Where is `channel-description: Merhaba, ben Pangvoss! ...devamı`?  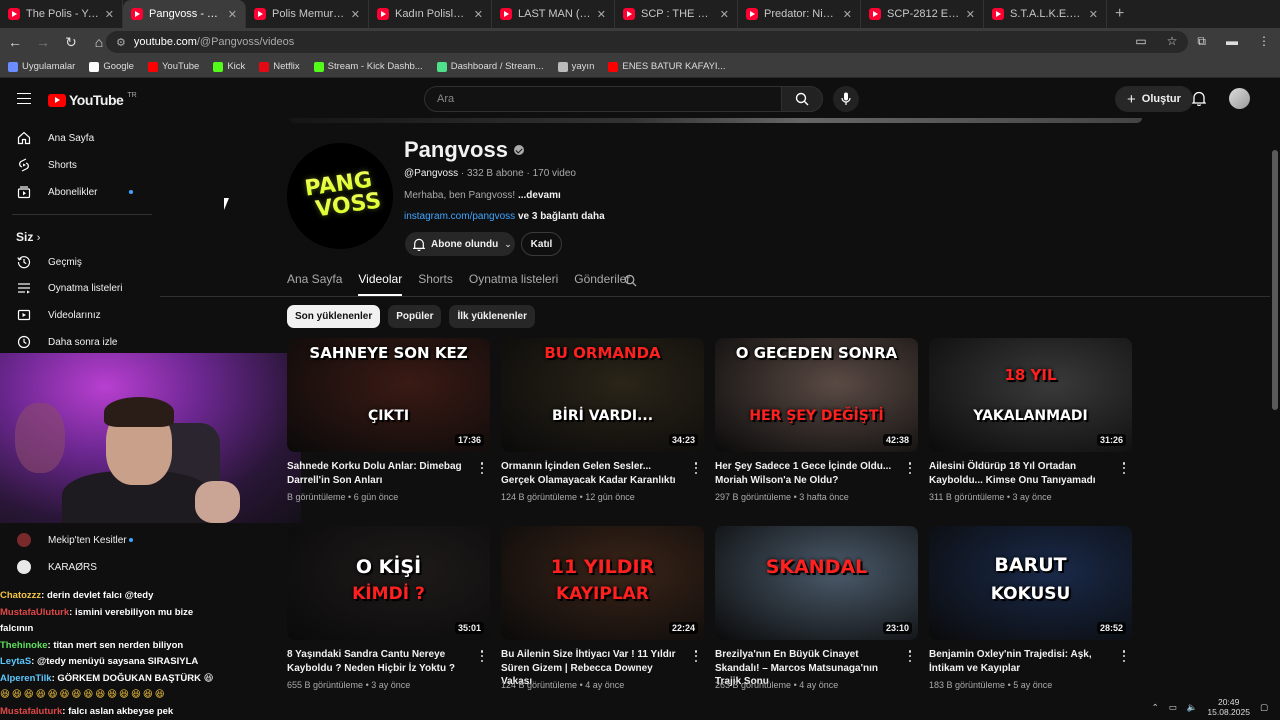
channel-description: Merhaba, ben Pangvoss! ...devamı is located at coordinates (482, 195).